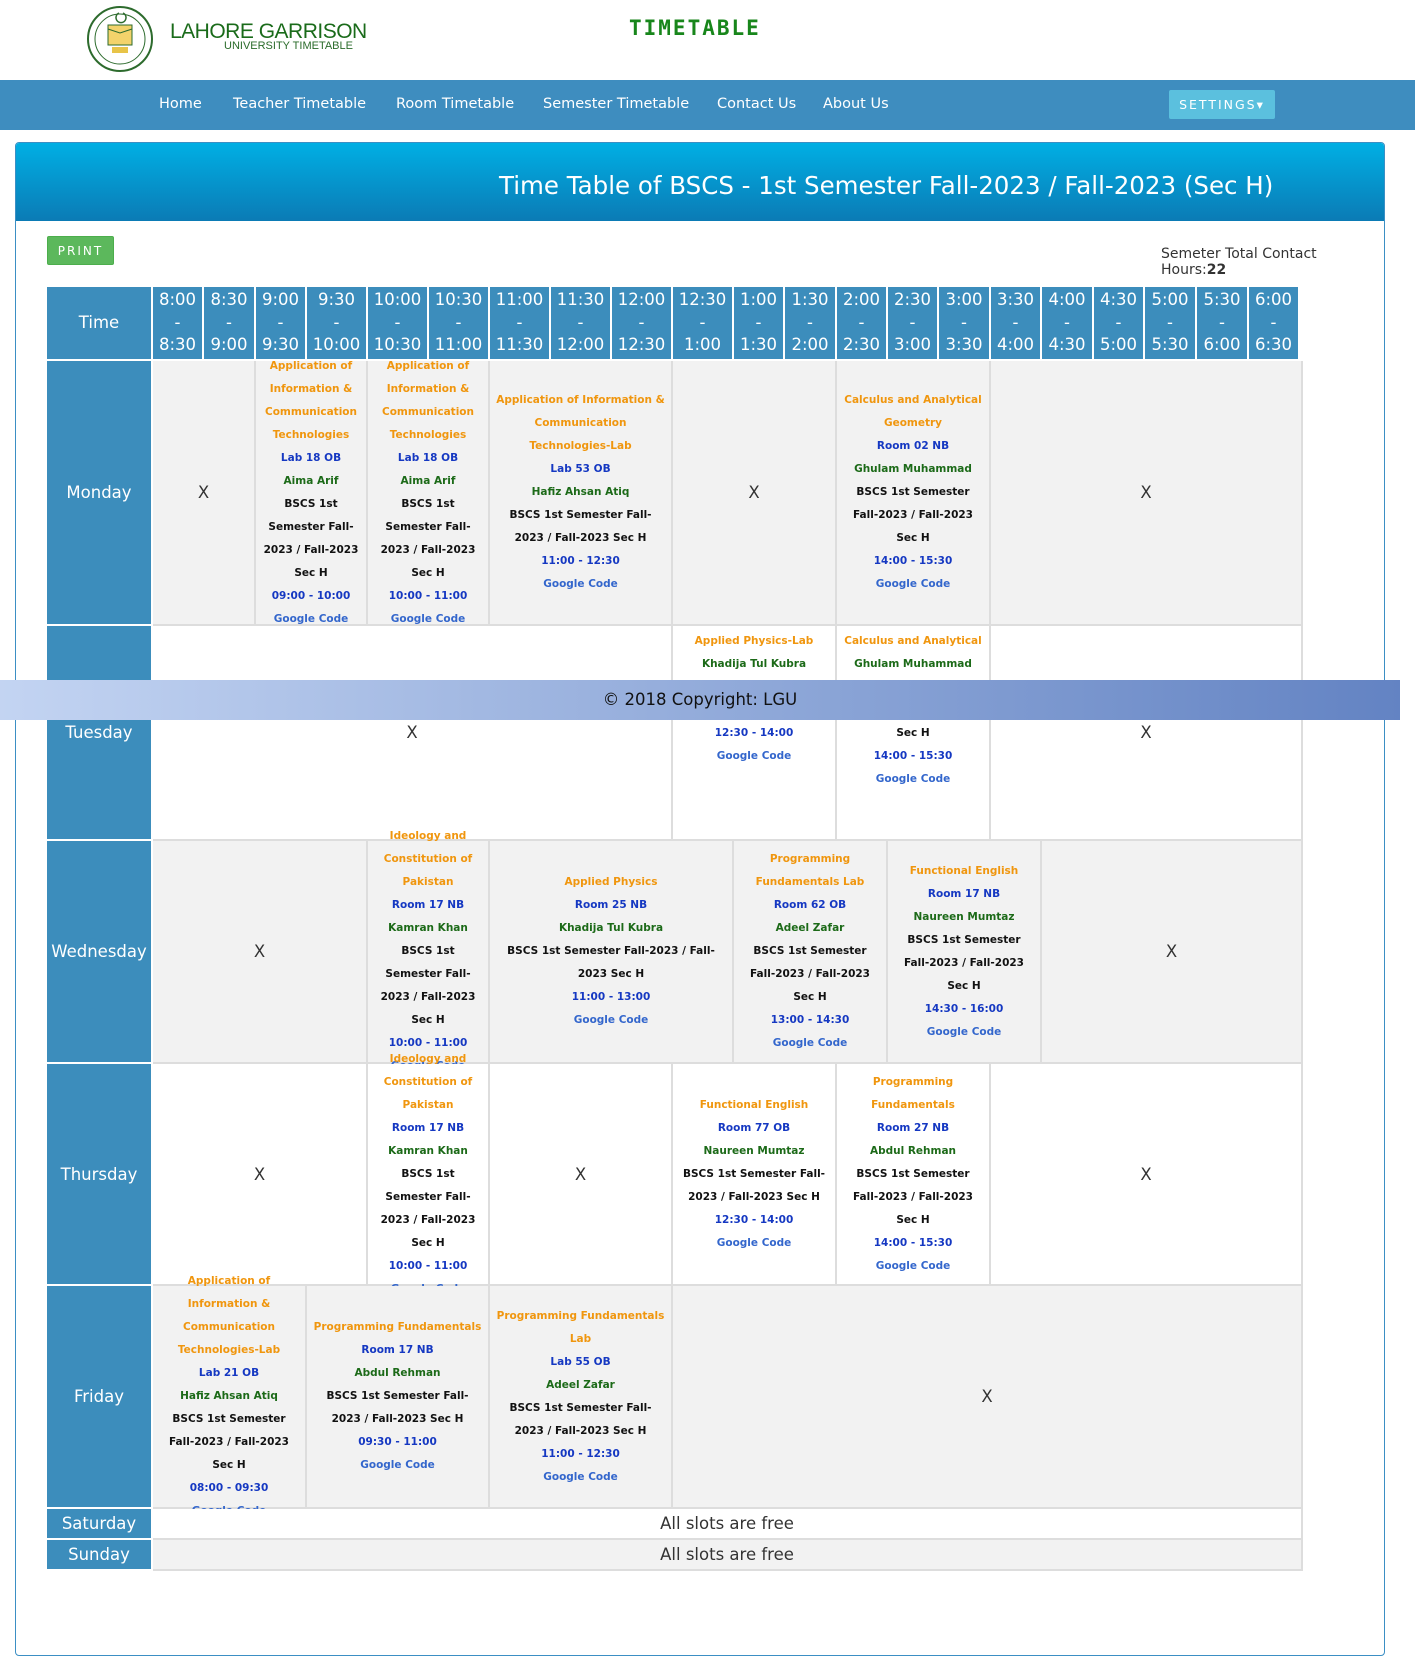 The width and height of the screenshot is (1415, 1676). Describe the element at coordinates (758, 323) in the screenshot. I see `time-slot-header: 1:00- 1:30` at that location.